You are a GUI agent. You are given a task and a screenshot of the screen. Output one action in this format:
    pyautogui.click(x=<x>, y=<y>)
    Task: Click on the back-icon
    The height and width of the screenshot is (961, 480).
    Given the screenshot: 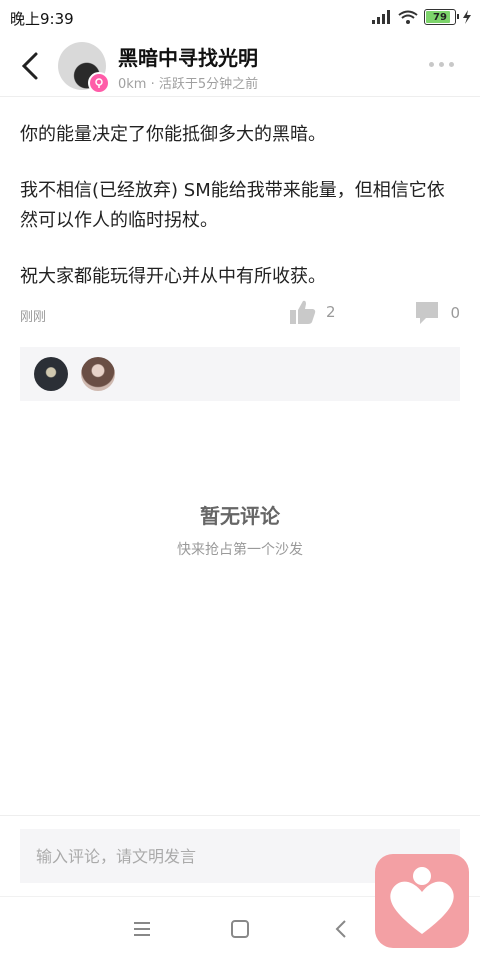 What is the action you would take?
    pyautogui.click(x=342, y=929)
    